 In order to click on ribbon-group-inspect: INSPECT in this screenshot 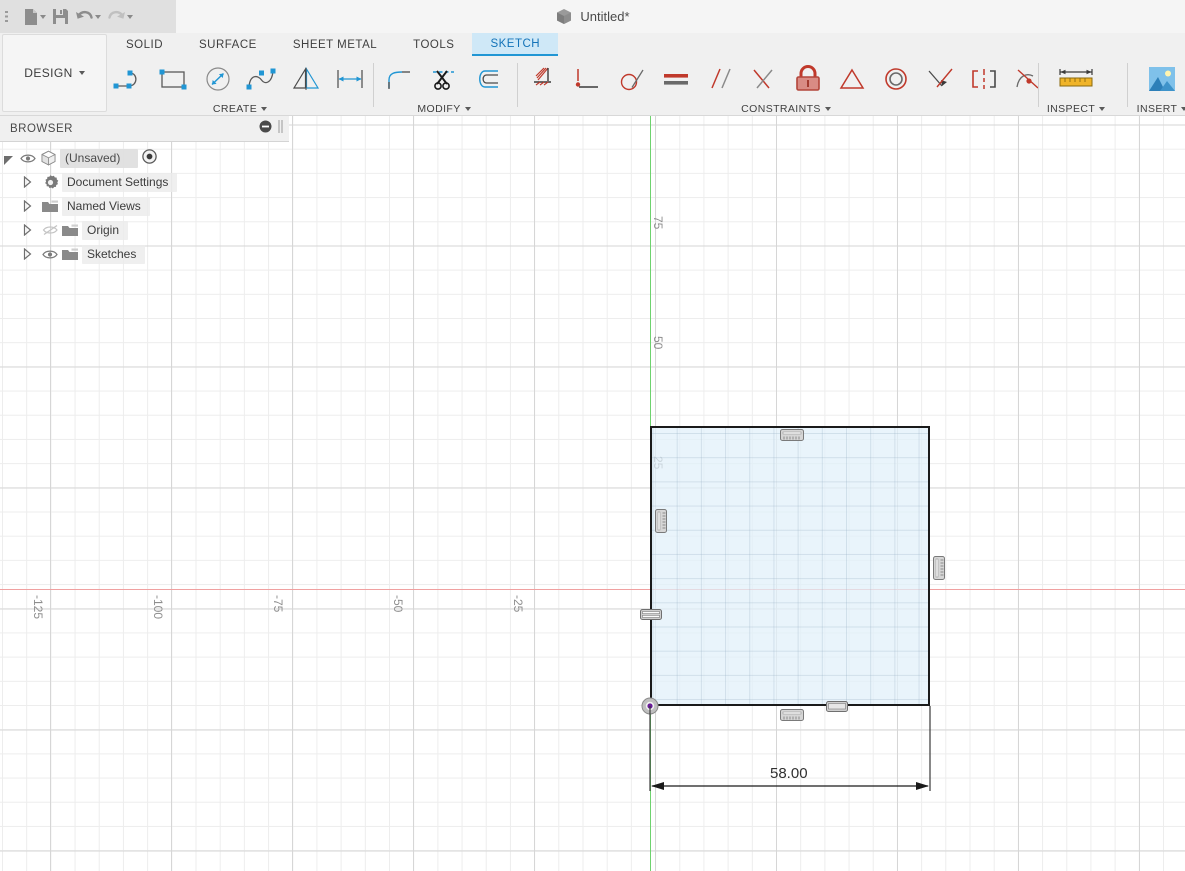, I will do `click(1076, 86)`.